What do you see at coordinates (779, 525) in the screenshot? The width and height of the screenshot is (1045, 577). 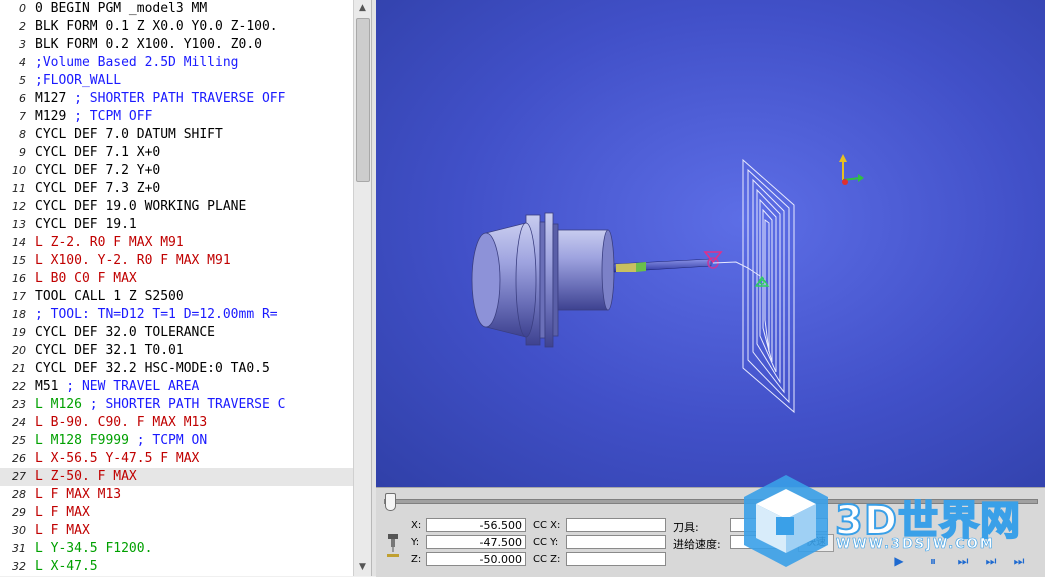 I see `tool-field` at bounding box center [779, 525].